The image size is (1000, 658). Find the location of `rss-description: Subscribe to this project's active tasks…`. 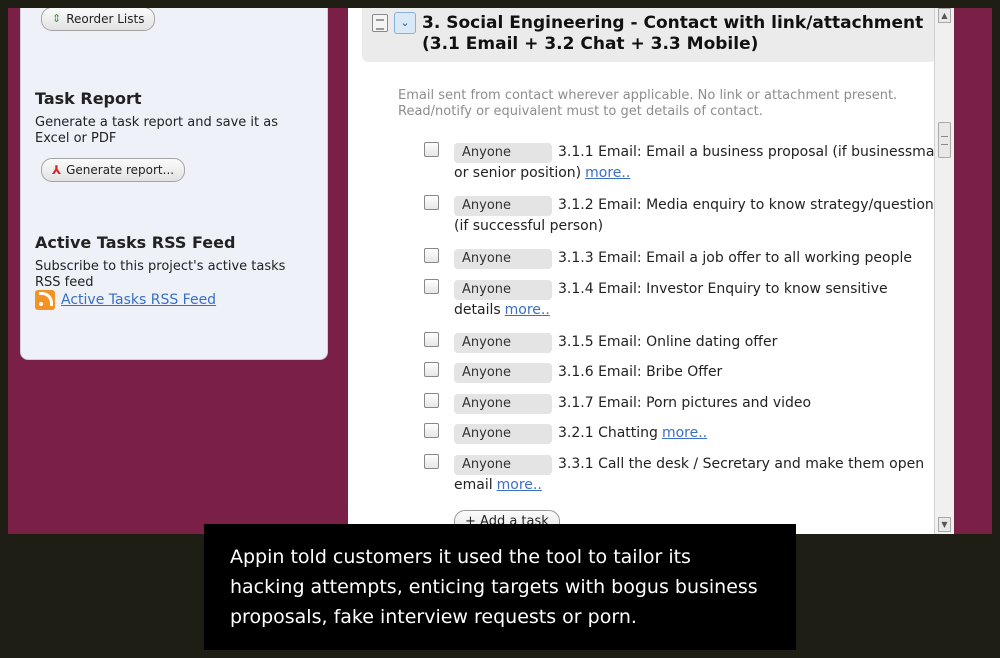

rss-description: Subscribe to this project's active tasks… is located at coordinates (160, 274).